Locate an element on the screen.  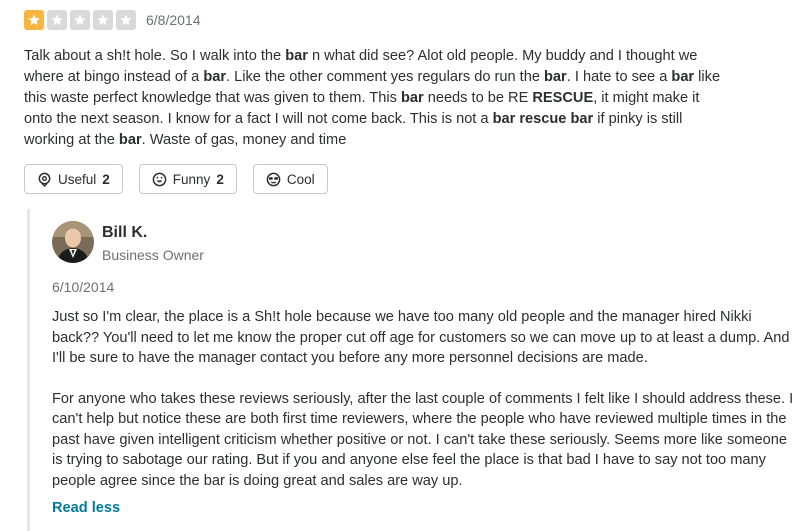
owner-meta: Bill K. Business Owner is located at coordinates (153, 243).